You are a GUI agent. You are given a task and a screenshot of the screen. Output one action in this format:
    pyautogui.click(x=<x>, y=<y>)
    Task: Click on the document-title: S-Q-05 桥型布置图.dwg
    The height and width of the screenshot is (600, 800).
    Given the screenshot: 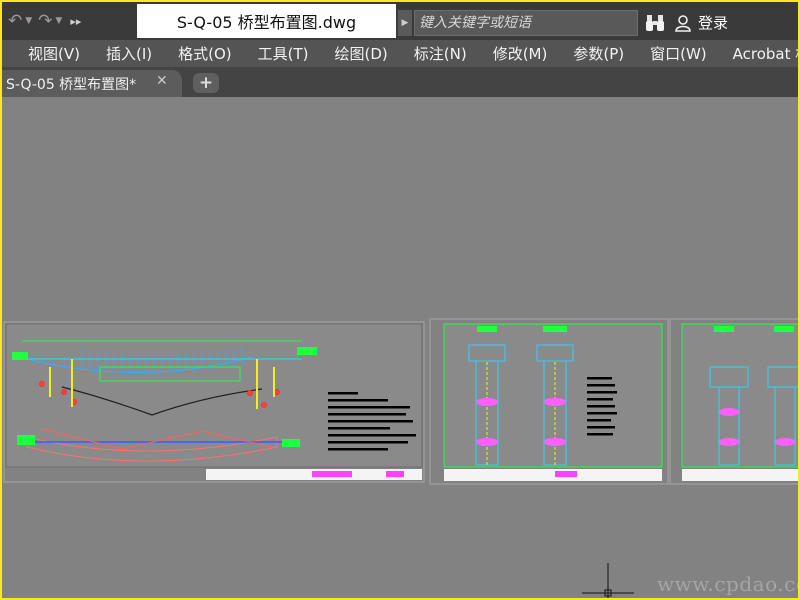 What is the action you would take?
    pyautogui.click(x=266, y=22)
    